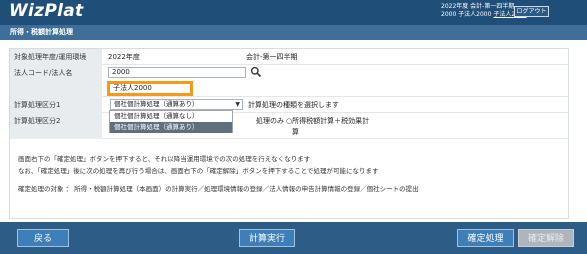  Describe the element at coordinates (56, 81) in the screenshot. I see `label-corp: 法人コード/法人名` at that location.